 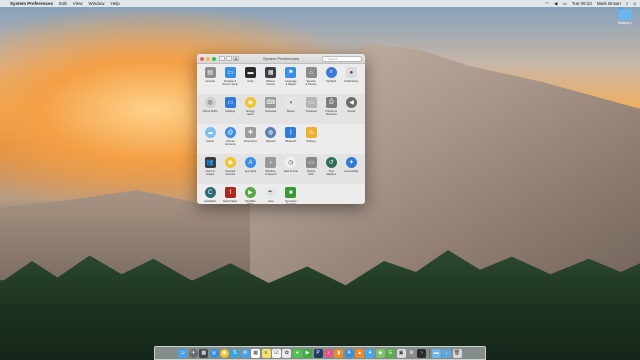 I want to click on pane-label: Bluetooth, so click(x=291, y=141).